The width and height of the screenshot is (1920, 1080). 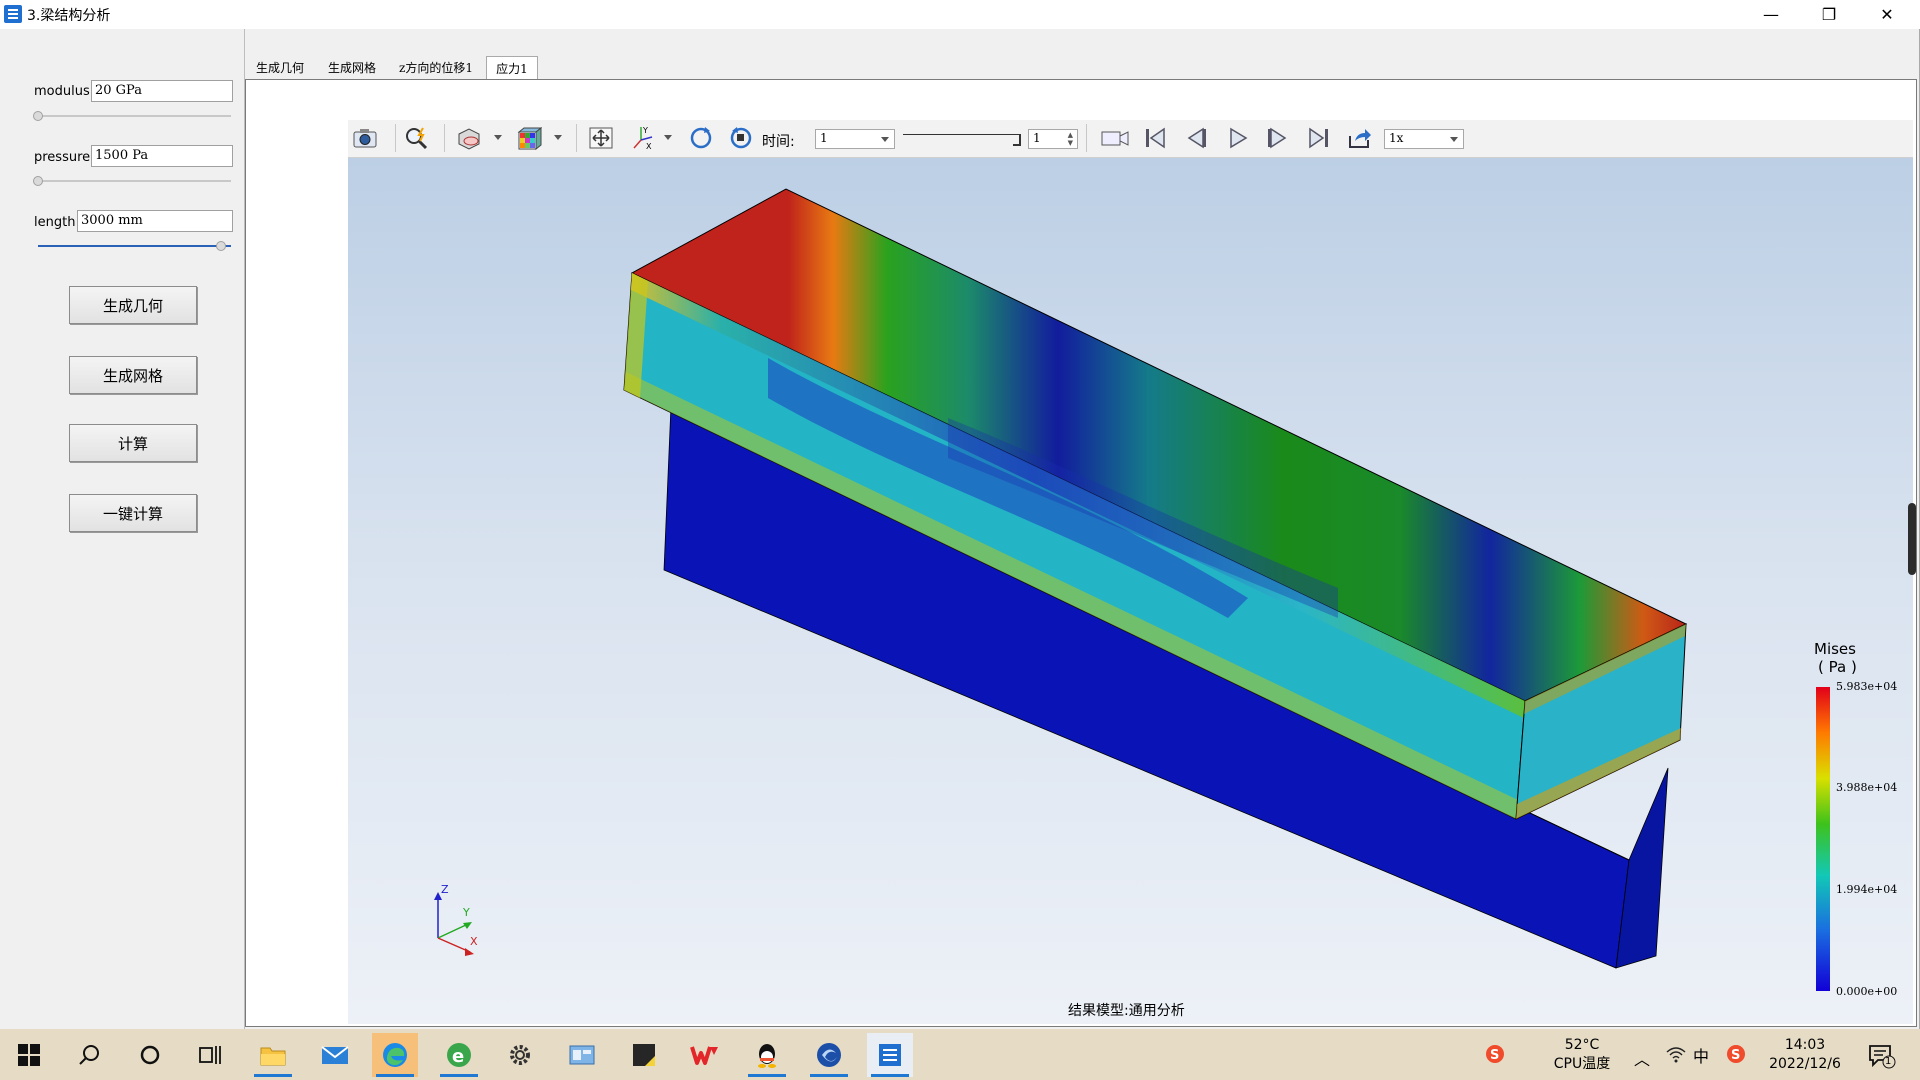 I want to click on cpu-temp-value: 52°C, so click(x=1582, y=1045).